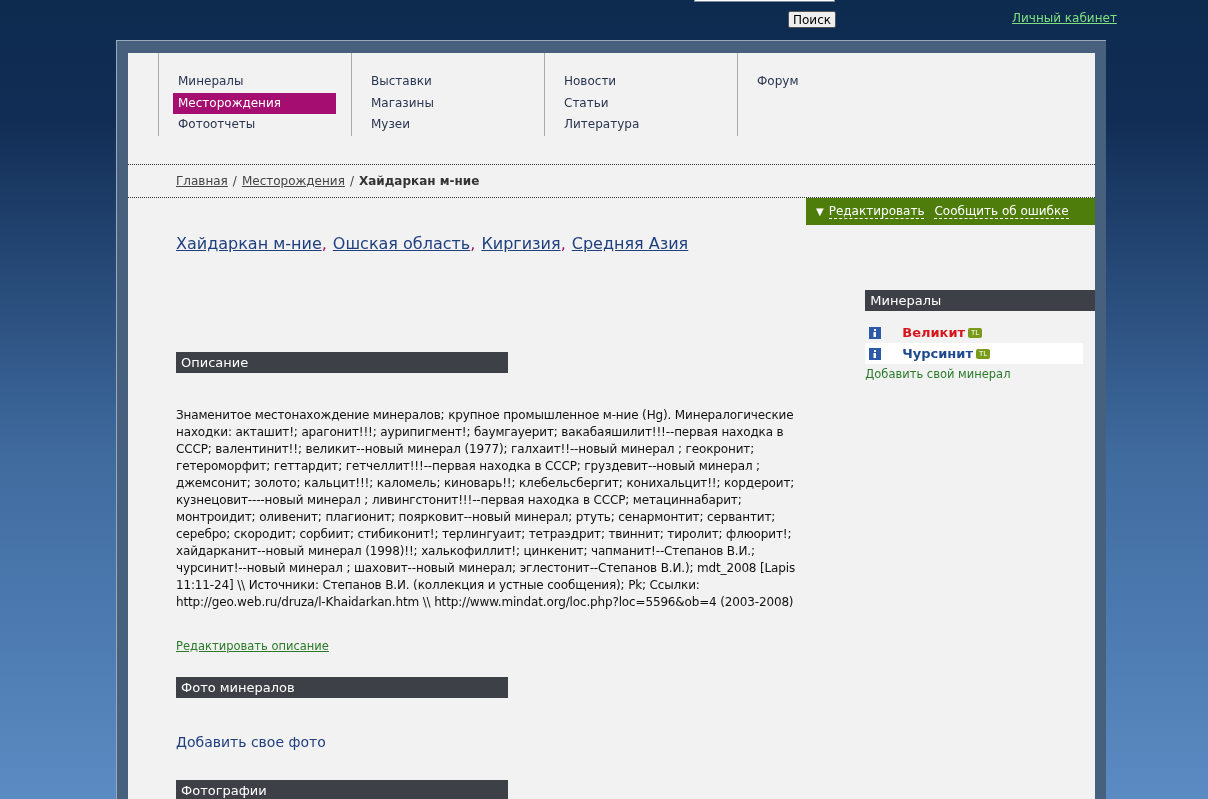  Describe the element at coordinates (254, 125) in the screenshot. I see `nav-link: Фотоотчеты` at that location.